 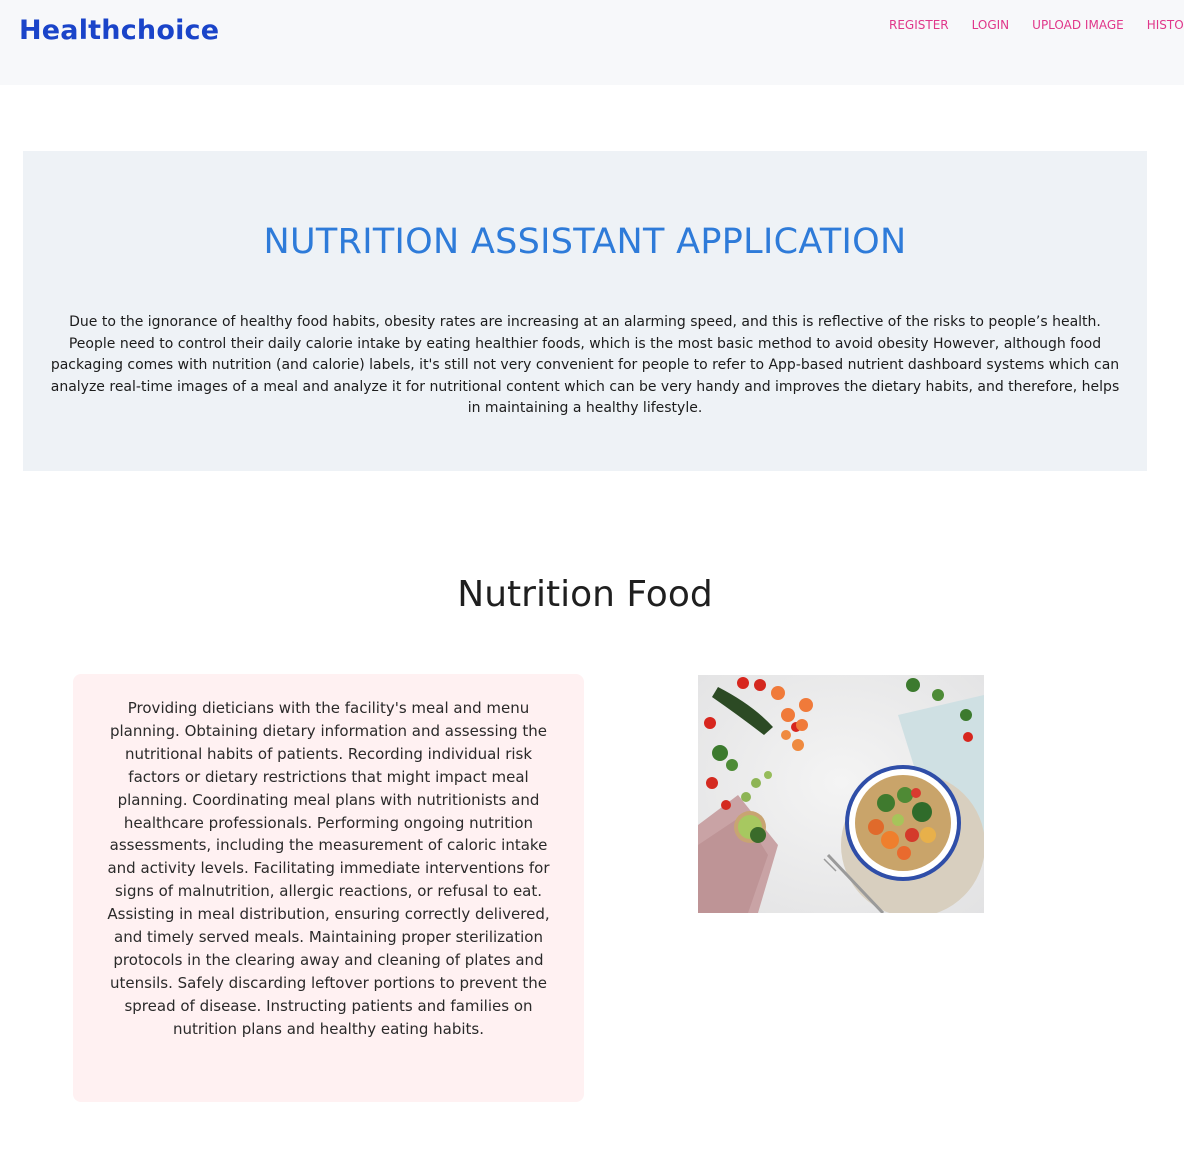 What do you see at coordinates (841, 794) in the screenshot?
I see `healthy-food-image` at bounding box center [841, 794].